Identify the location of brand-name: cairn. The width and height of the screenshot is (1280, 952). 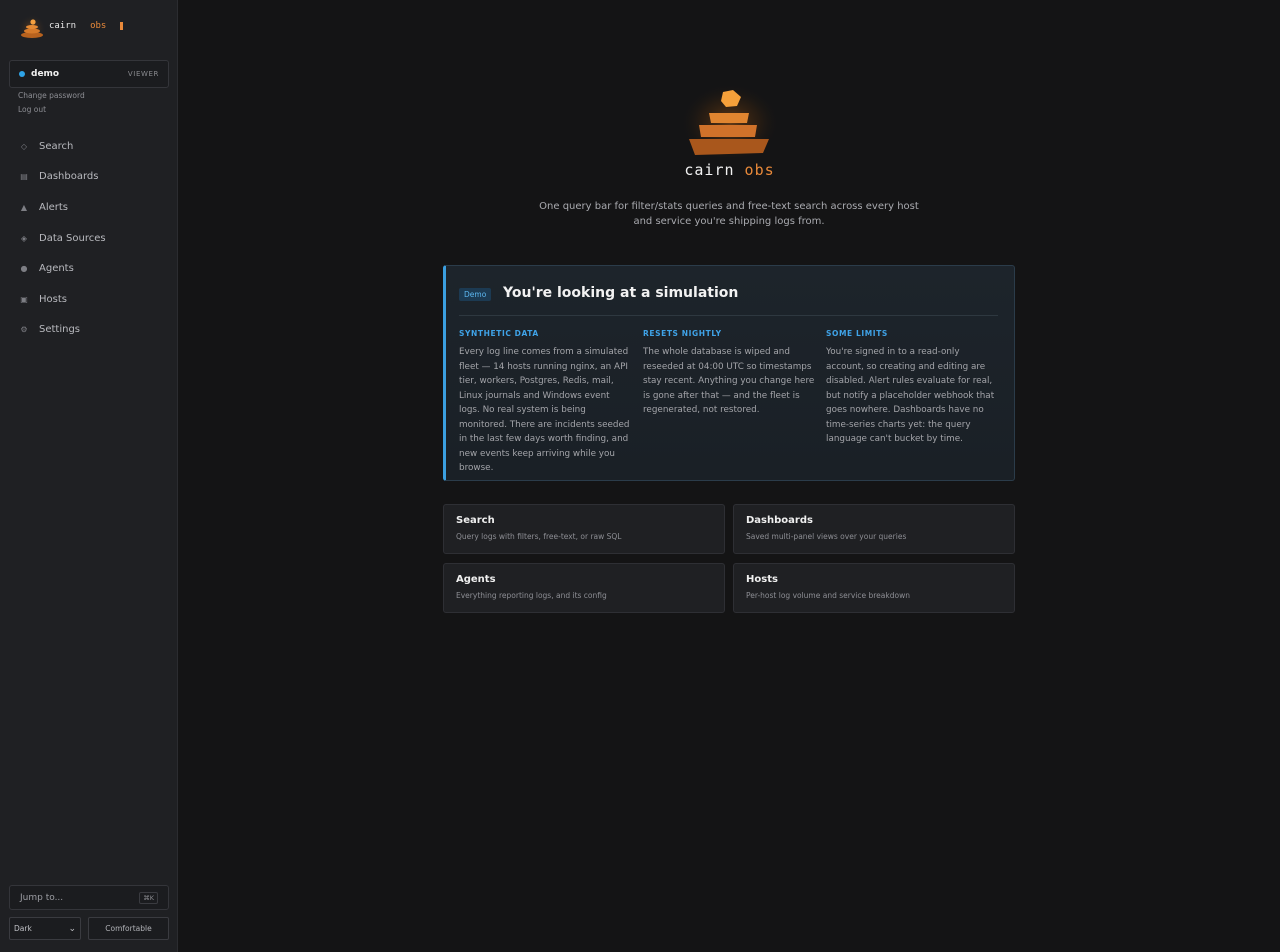
(63, 26).